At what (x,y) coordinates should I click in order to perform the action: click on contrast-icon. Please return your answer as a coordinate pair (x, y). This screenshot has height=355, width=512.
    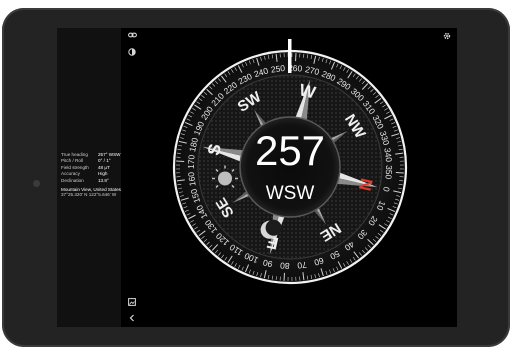
    Looking at the image, I should click on (132, 52).